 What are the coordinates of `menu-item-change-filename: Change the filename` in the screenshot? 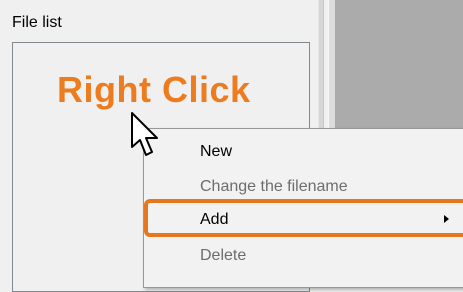 It's located at (274, 187).